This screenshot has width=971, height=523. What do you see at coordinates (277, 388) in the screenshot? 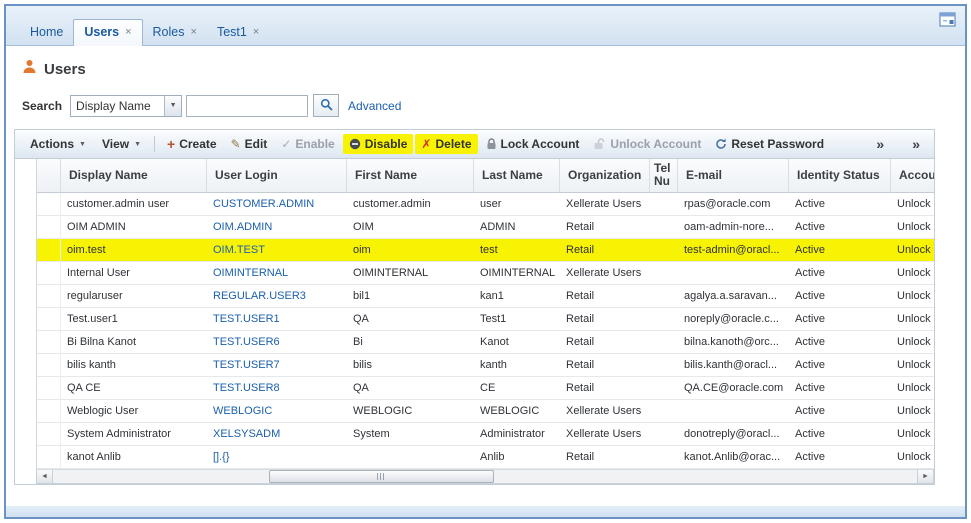
I see `cell-user-login: TEST.USER8` at bounding box center [277, 388].